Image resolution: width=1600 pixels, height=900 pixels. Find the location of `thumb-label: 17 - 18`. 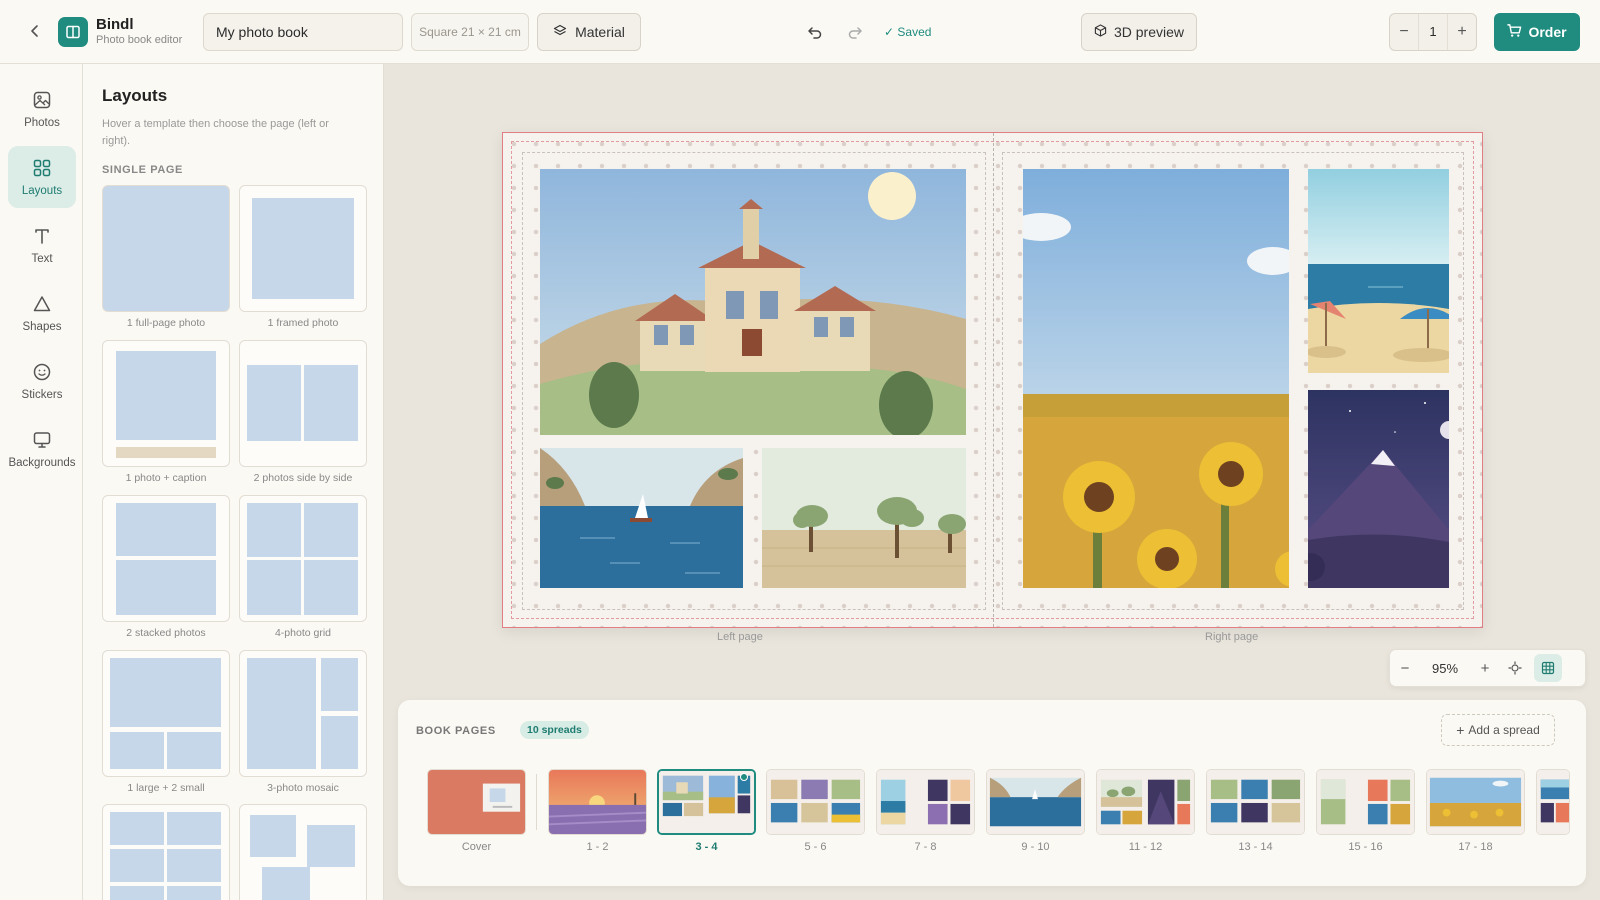

thumb-label: 17 - 18 is located at coordinates (1475, 847).